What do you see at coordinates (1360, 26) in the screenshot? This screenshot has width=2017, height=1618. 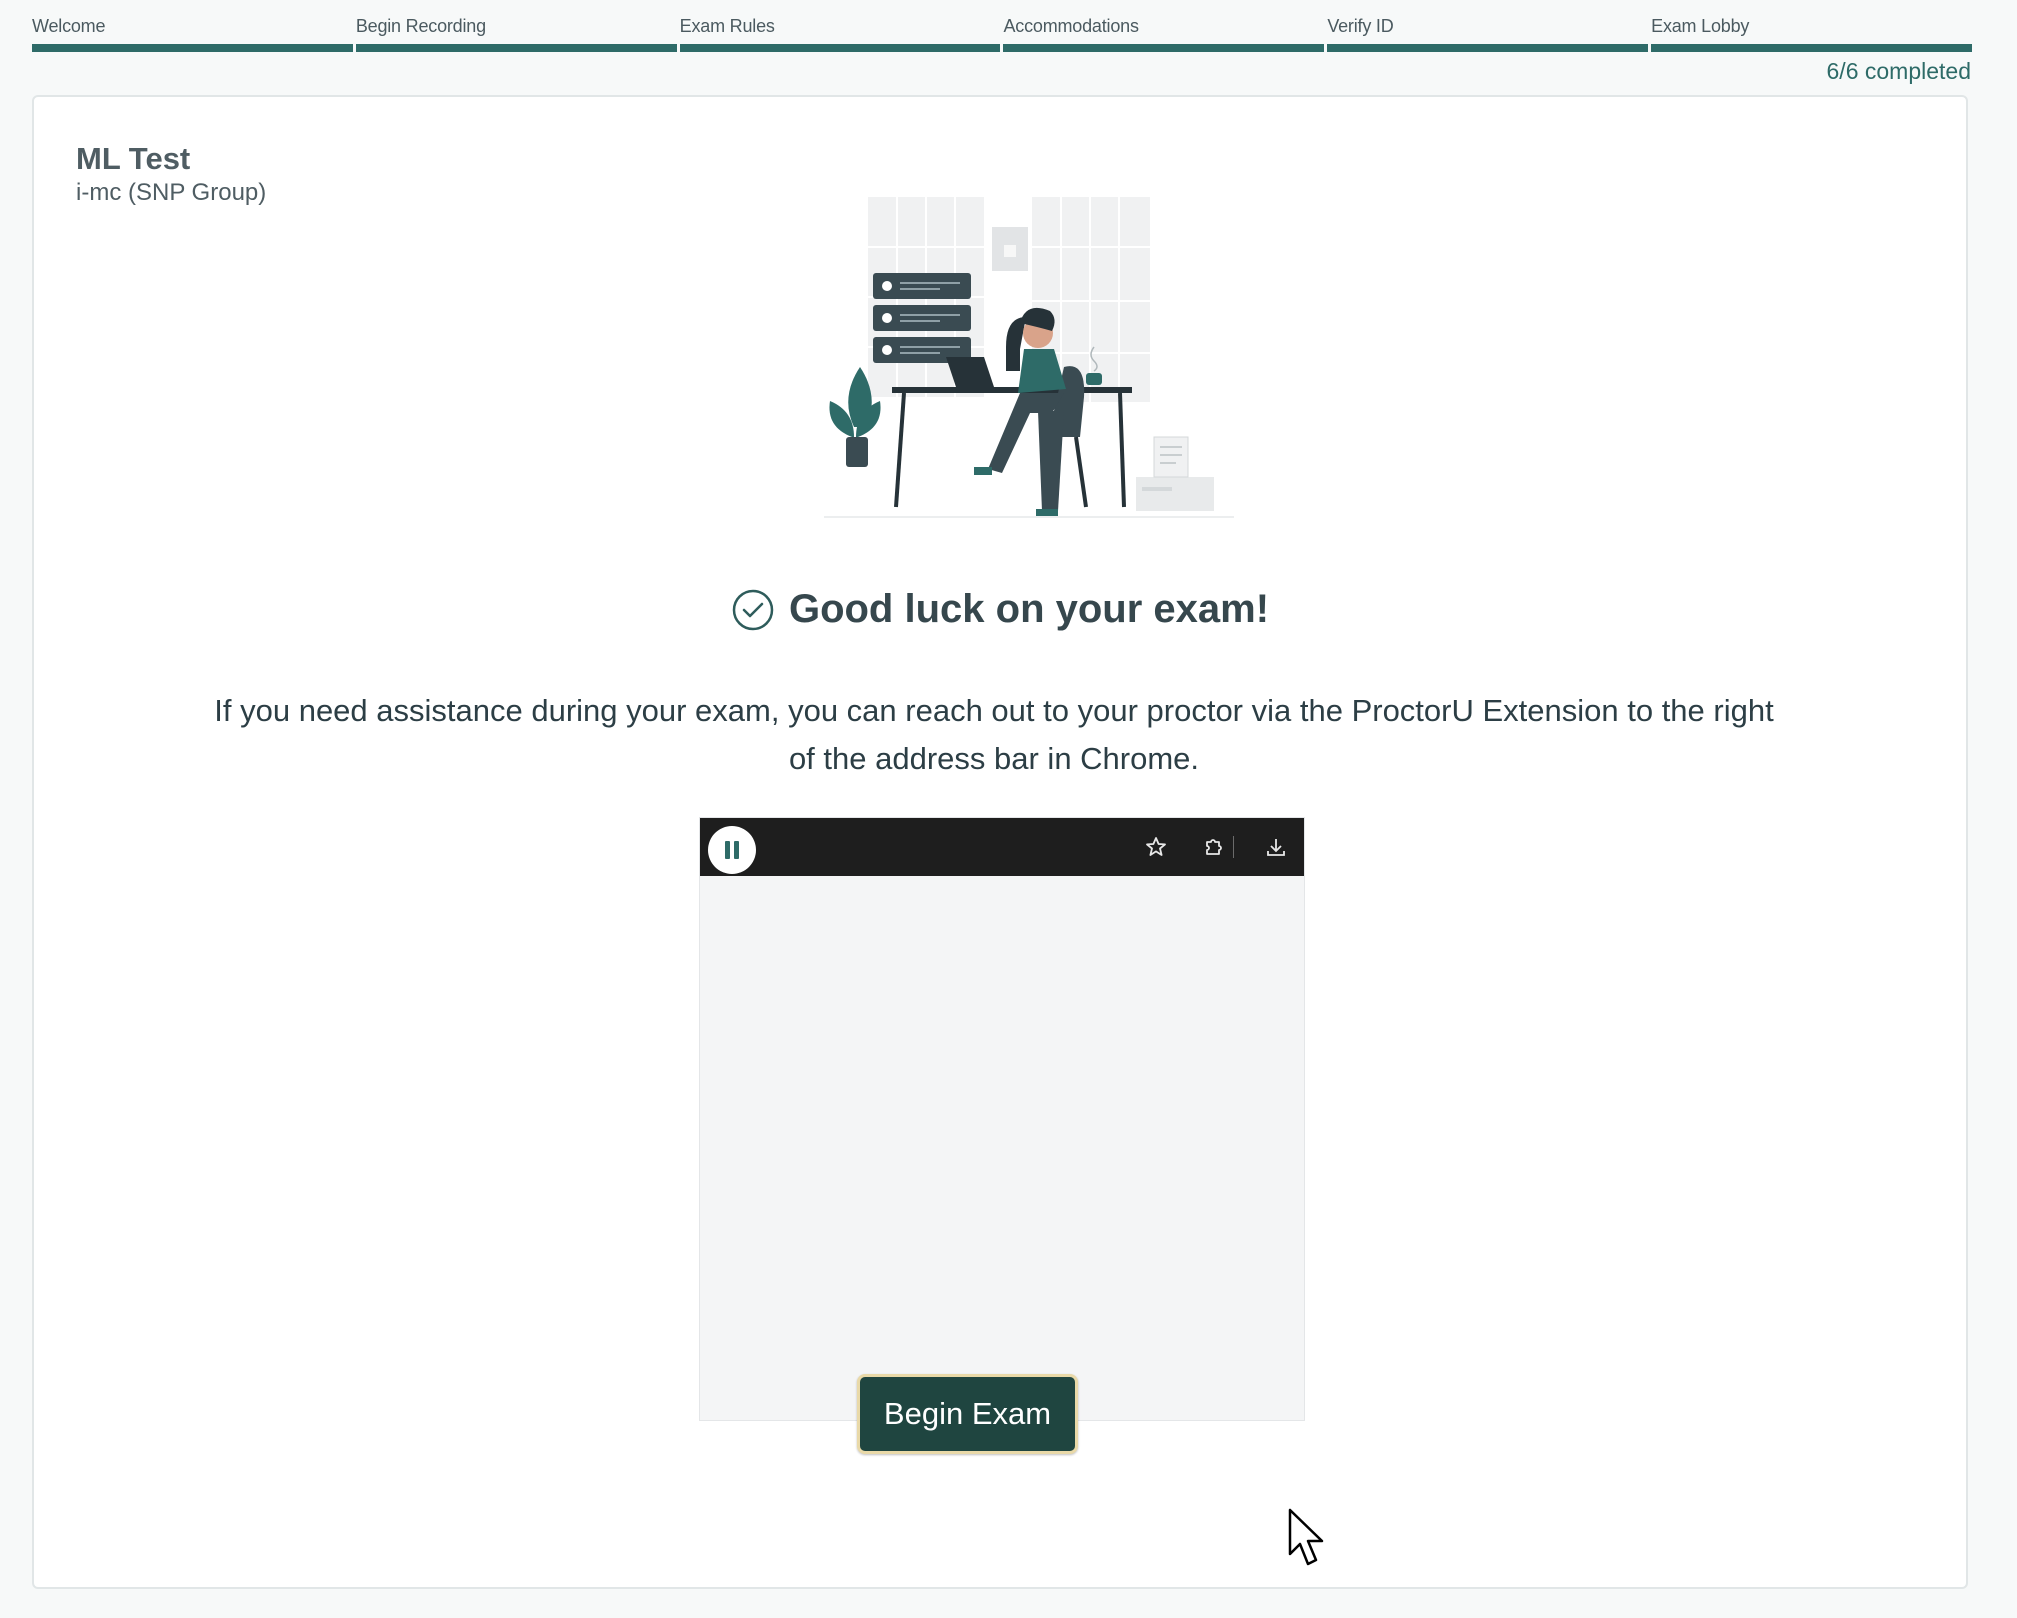 I see `step-label: Verify ID` at bounding box center [1360, 26].